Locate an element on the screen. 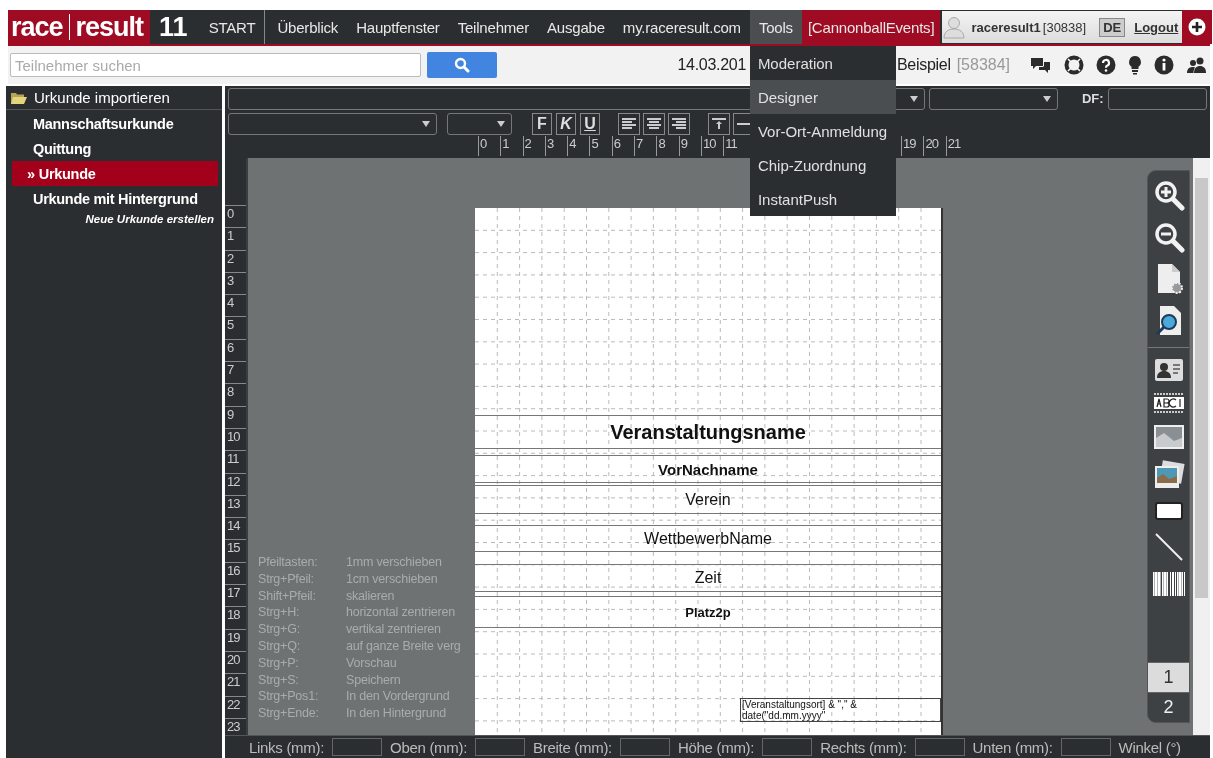  position-label: Winkel (°) is located at coordinates (1149, 747).